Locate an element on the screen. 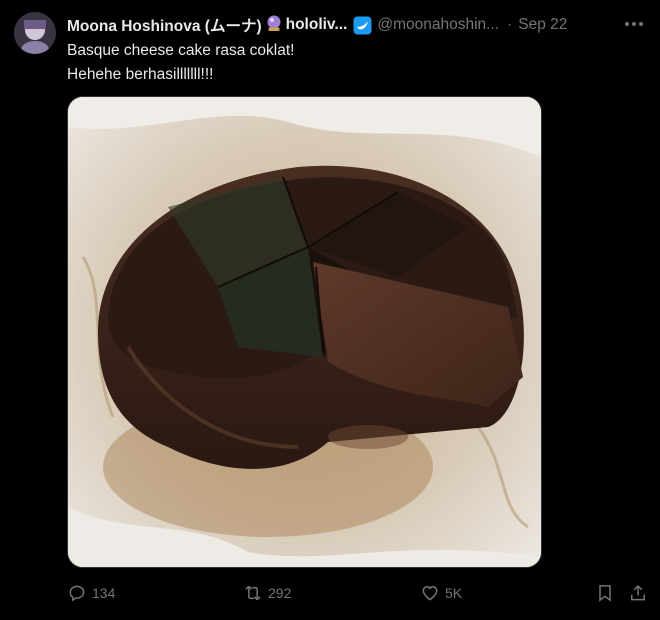 The width and height of the screenshot is (660, 620). tweet-text-line: Hehehe berhasilllllll!!! is located at coordinates (140, 74).